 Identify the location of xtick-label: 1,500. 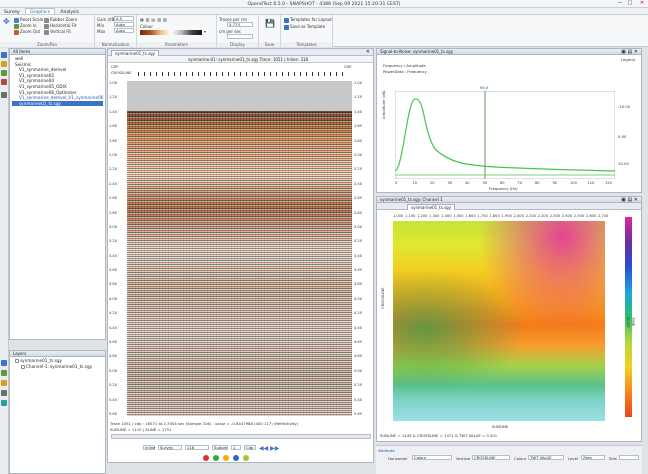
(458, 216).